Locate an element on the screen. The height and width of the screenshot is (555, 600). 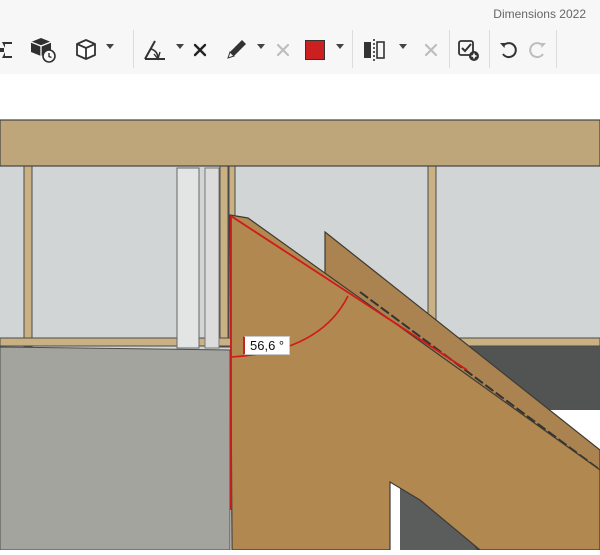
cube-view-icon is located at coordinates (86, 50).